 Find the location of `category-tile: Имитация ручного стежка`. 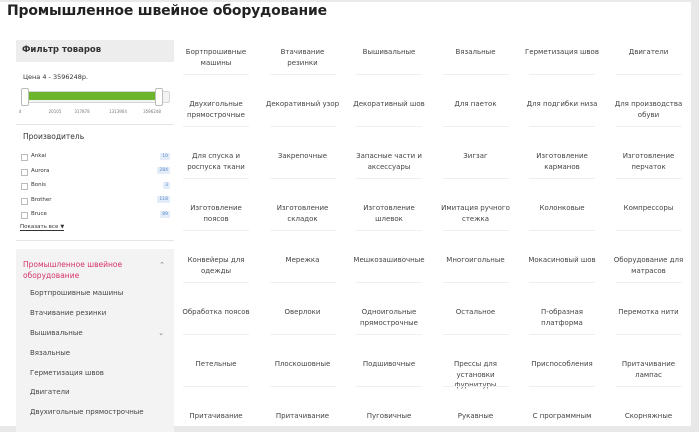

category-tile: Имитация ручного стежка is located at coordinates (476, 213).